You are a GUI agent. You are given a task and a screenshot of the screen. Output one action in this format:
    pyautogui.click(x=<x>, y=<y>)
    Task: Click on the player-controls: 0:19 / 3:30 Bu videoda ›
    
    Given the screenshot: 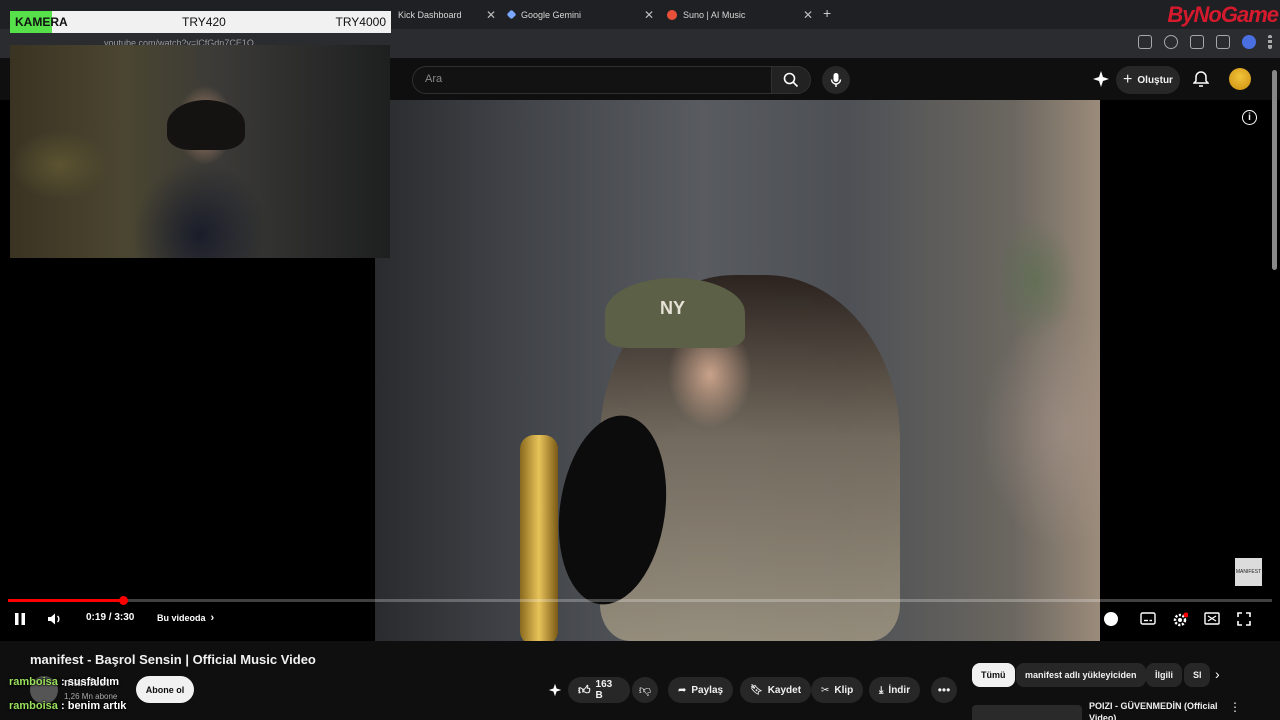 What is the action you would take?
    pyautogui.click(x=640, y=622)
    